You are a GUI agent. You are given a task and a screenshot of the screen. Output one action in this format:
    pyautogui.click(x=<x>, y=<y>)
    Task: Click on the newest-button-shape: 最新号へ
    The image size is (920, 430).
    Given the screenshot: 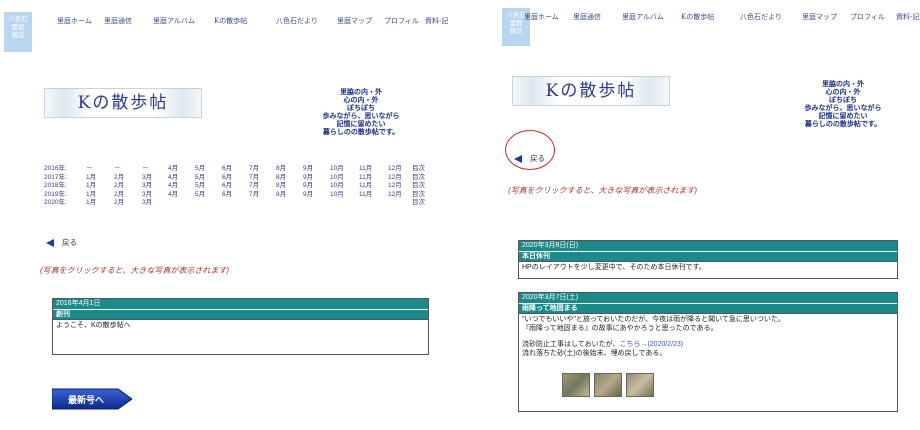 What is the action you would take?
    pyautogui.click(x=92, y=399)
    